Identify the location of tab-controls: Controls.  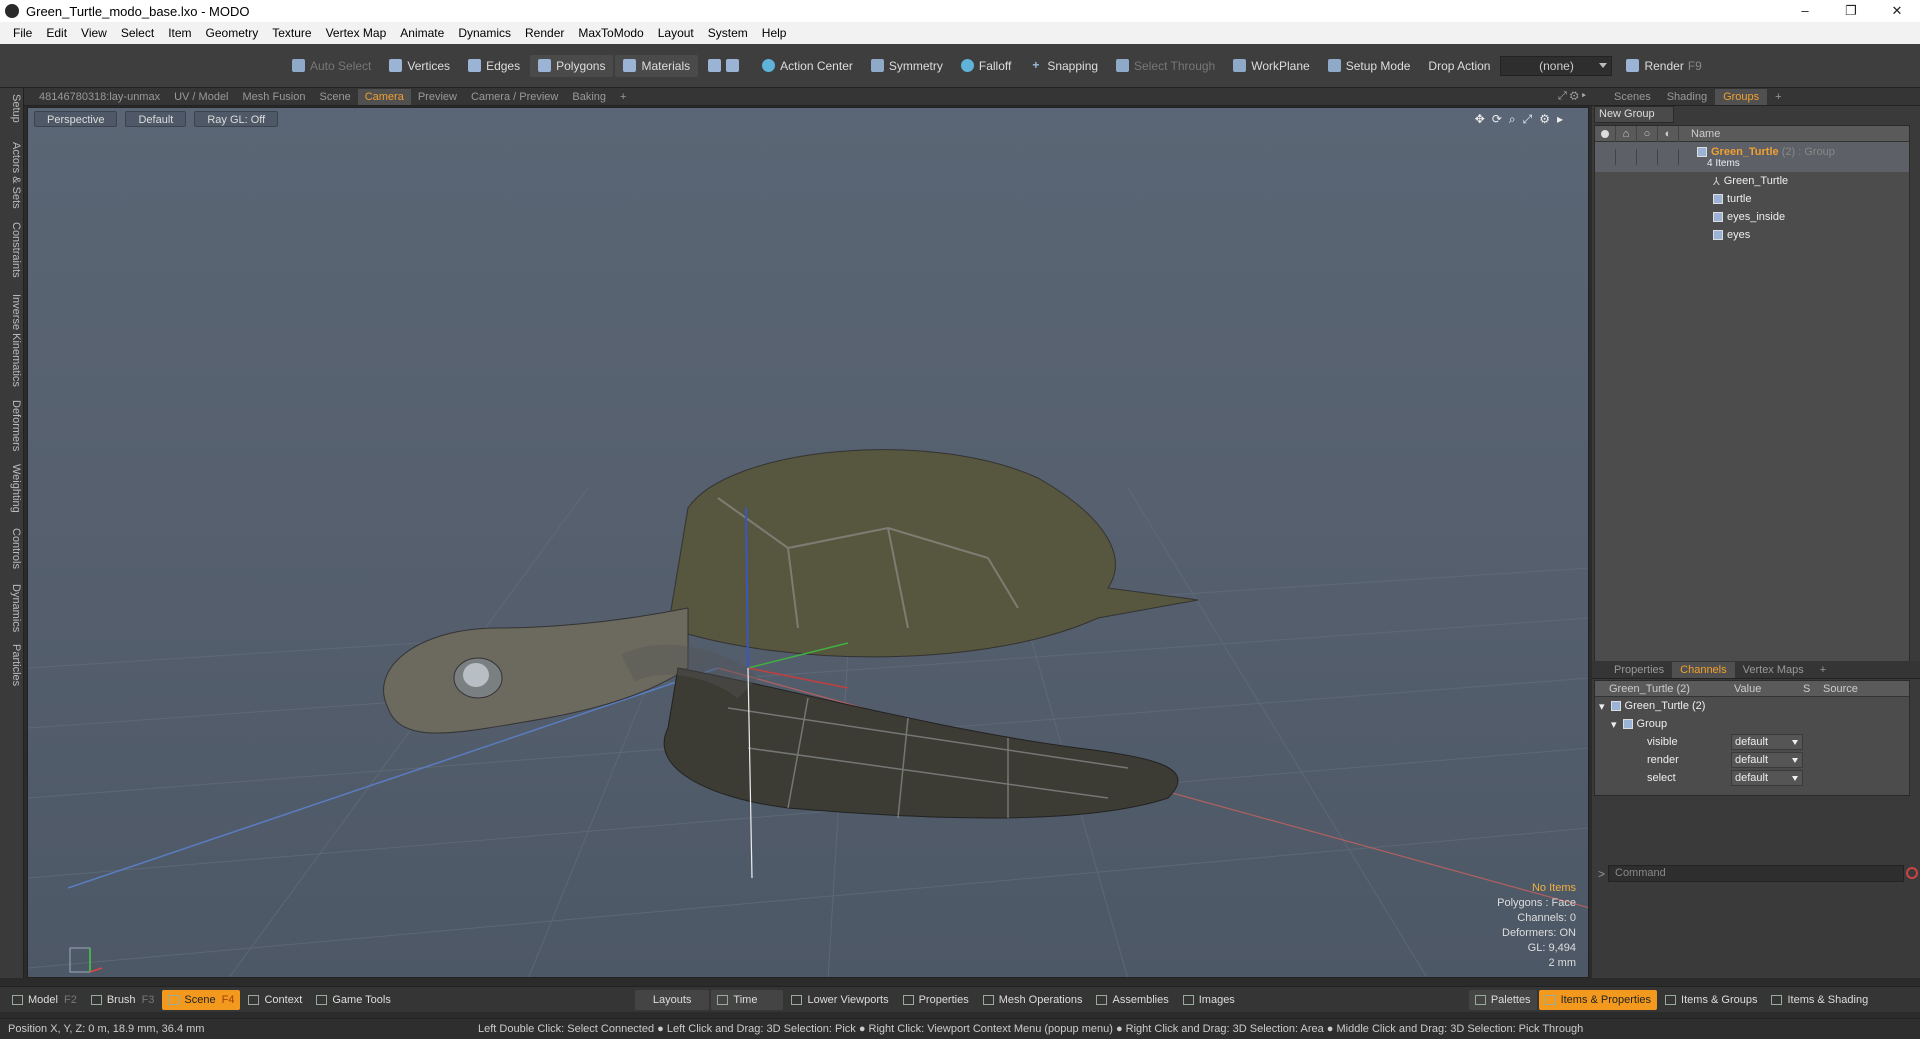
(12, 548).